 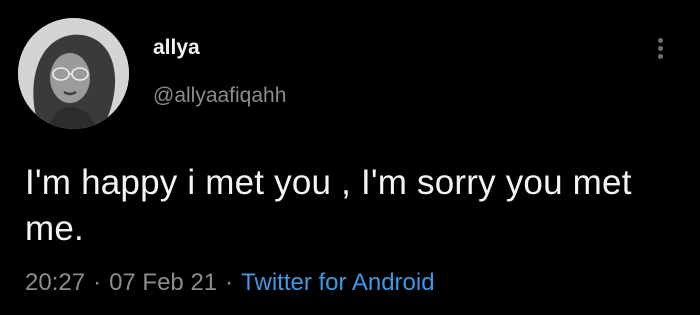 What do you see at coordinates (163, 282) in the screenshot?
I see `tweet-date: 07 Feb 21` at bounding box center [163, 282].